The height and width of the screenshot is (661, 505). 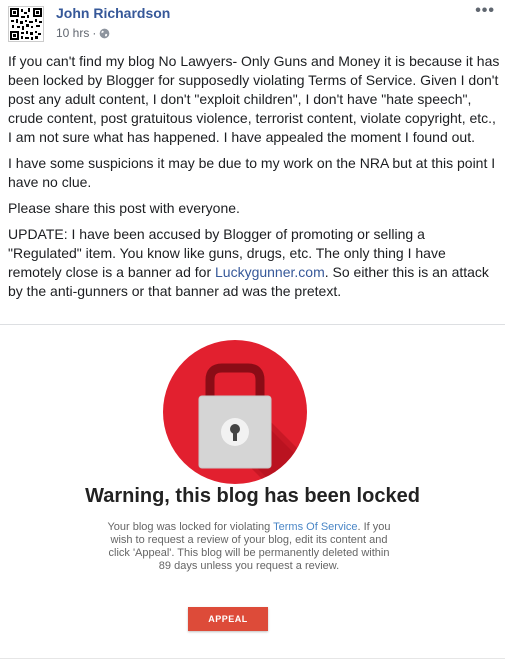 I want to click on qr-code-avatar-icon, so click(x=26, y=24).